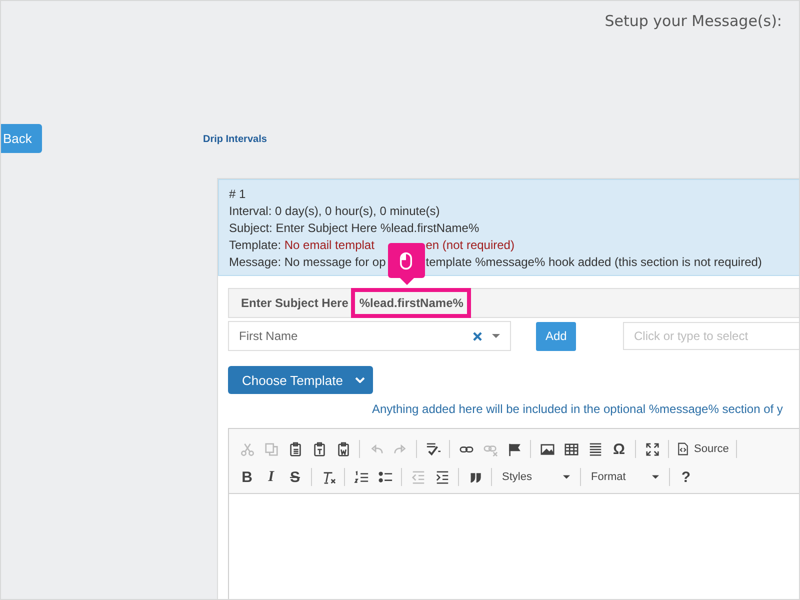 The image size is (800, 600). Describe the element at coordinates (271, 477) in the screenshot. I see `italic-button: I` at that location.